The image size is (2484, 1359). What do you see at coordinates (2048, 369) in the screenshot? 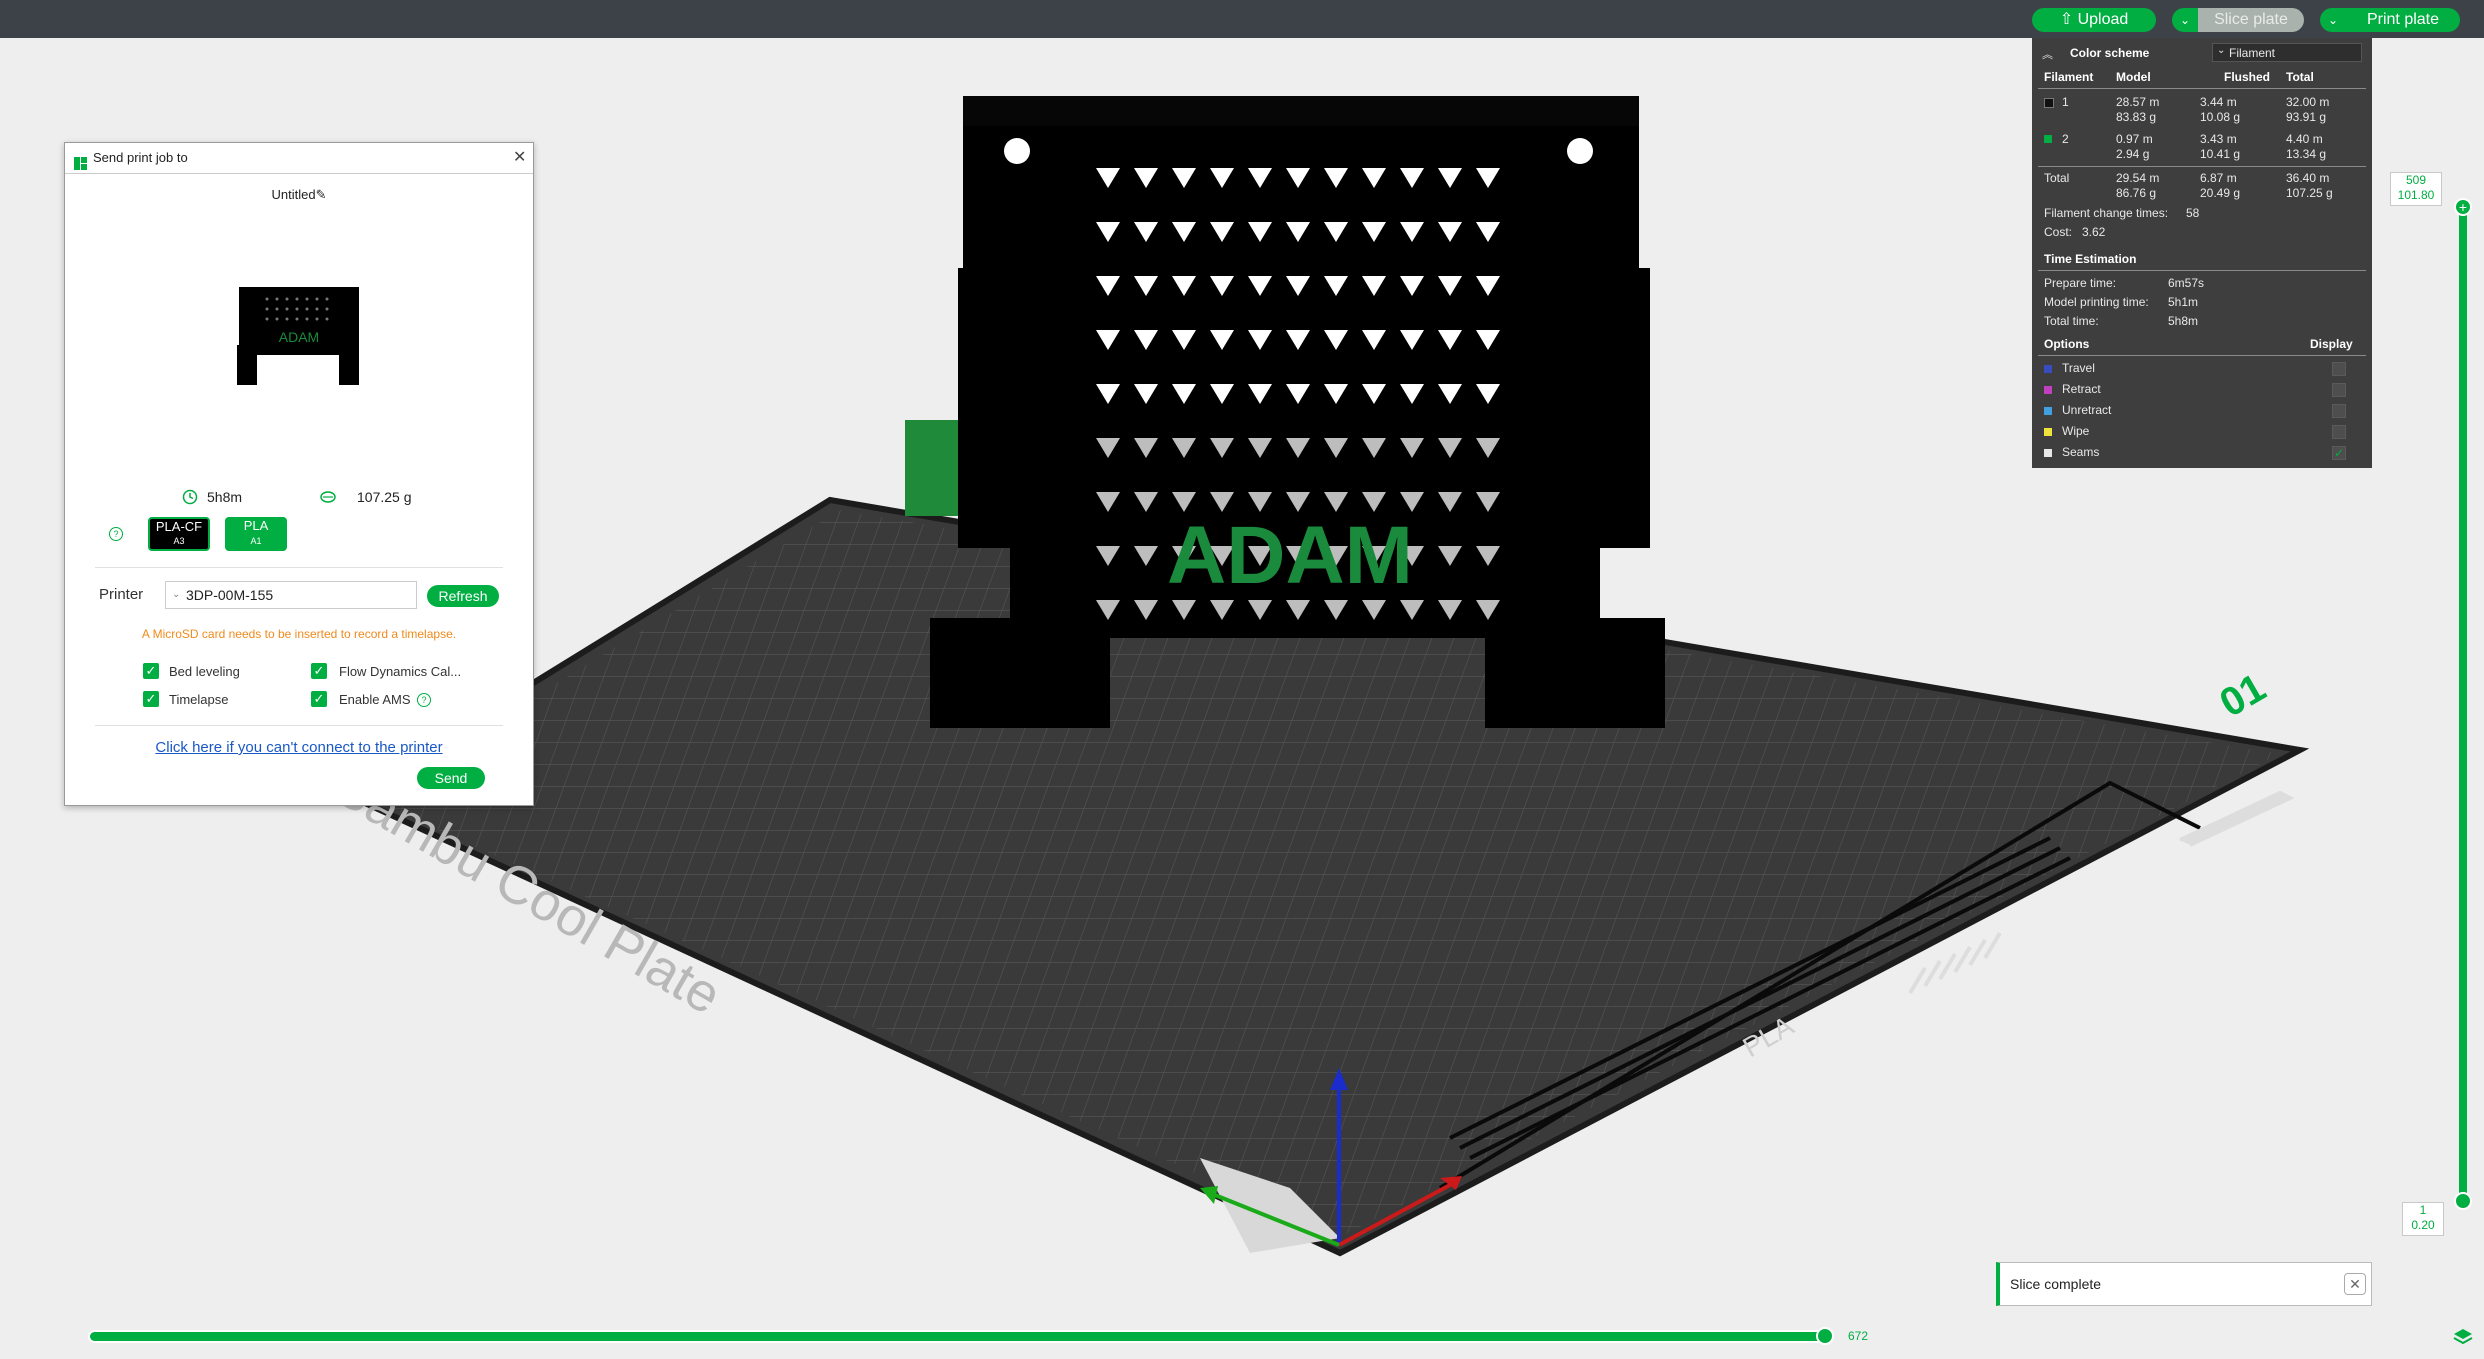
I see `travel-swatch` at bounding box center [2048, 369].